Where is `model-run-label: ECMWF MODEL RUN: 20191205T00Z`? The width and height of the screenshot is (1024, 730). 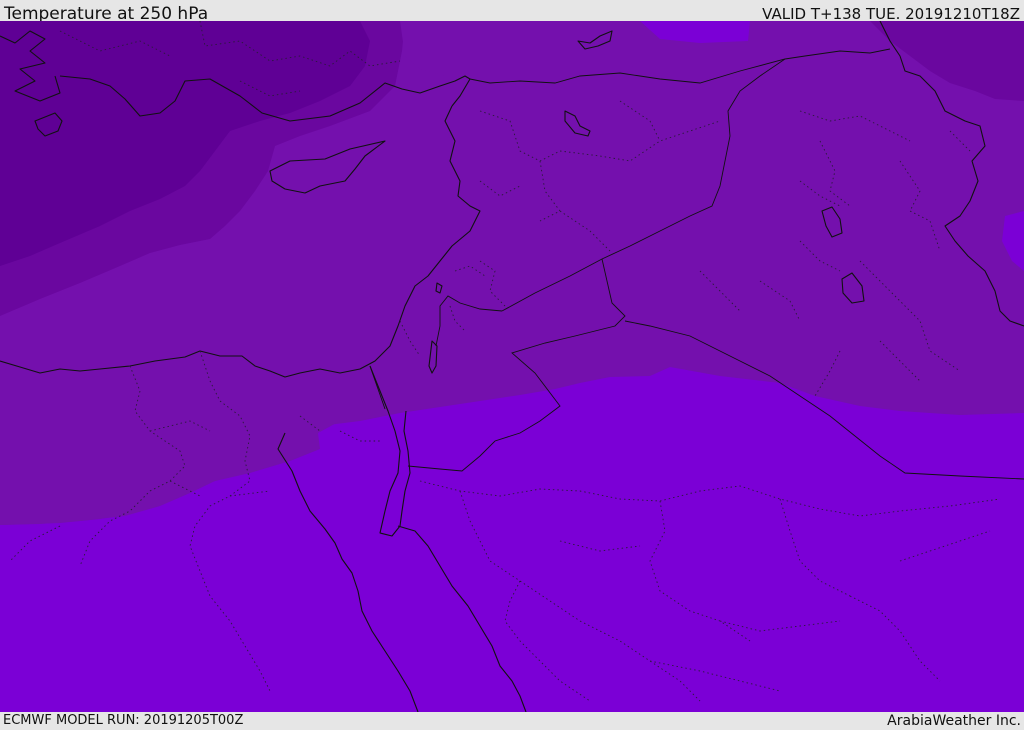
model-run-label: ECMWF MODEL RUN: 20191205T00Z is located at coordinates (123, 720).